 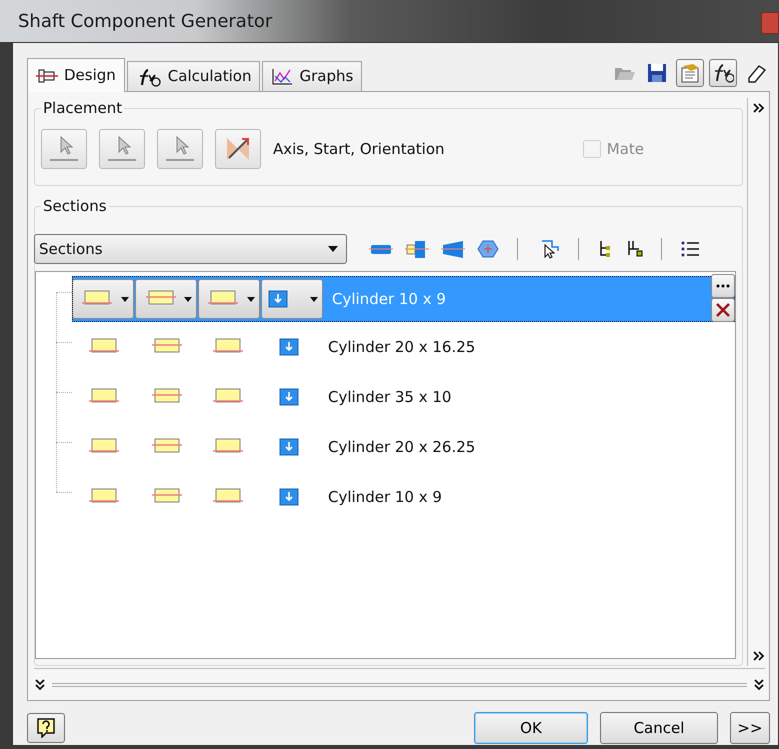 I want to click on dialog-button: Cancel, so click(x=659, y=728).